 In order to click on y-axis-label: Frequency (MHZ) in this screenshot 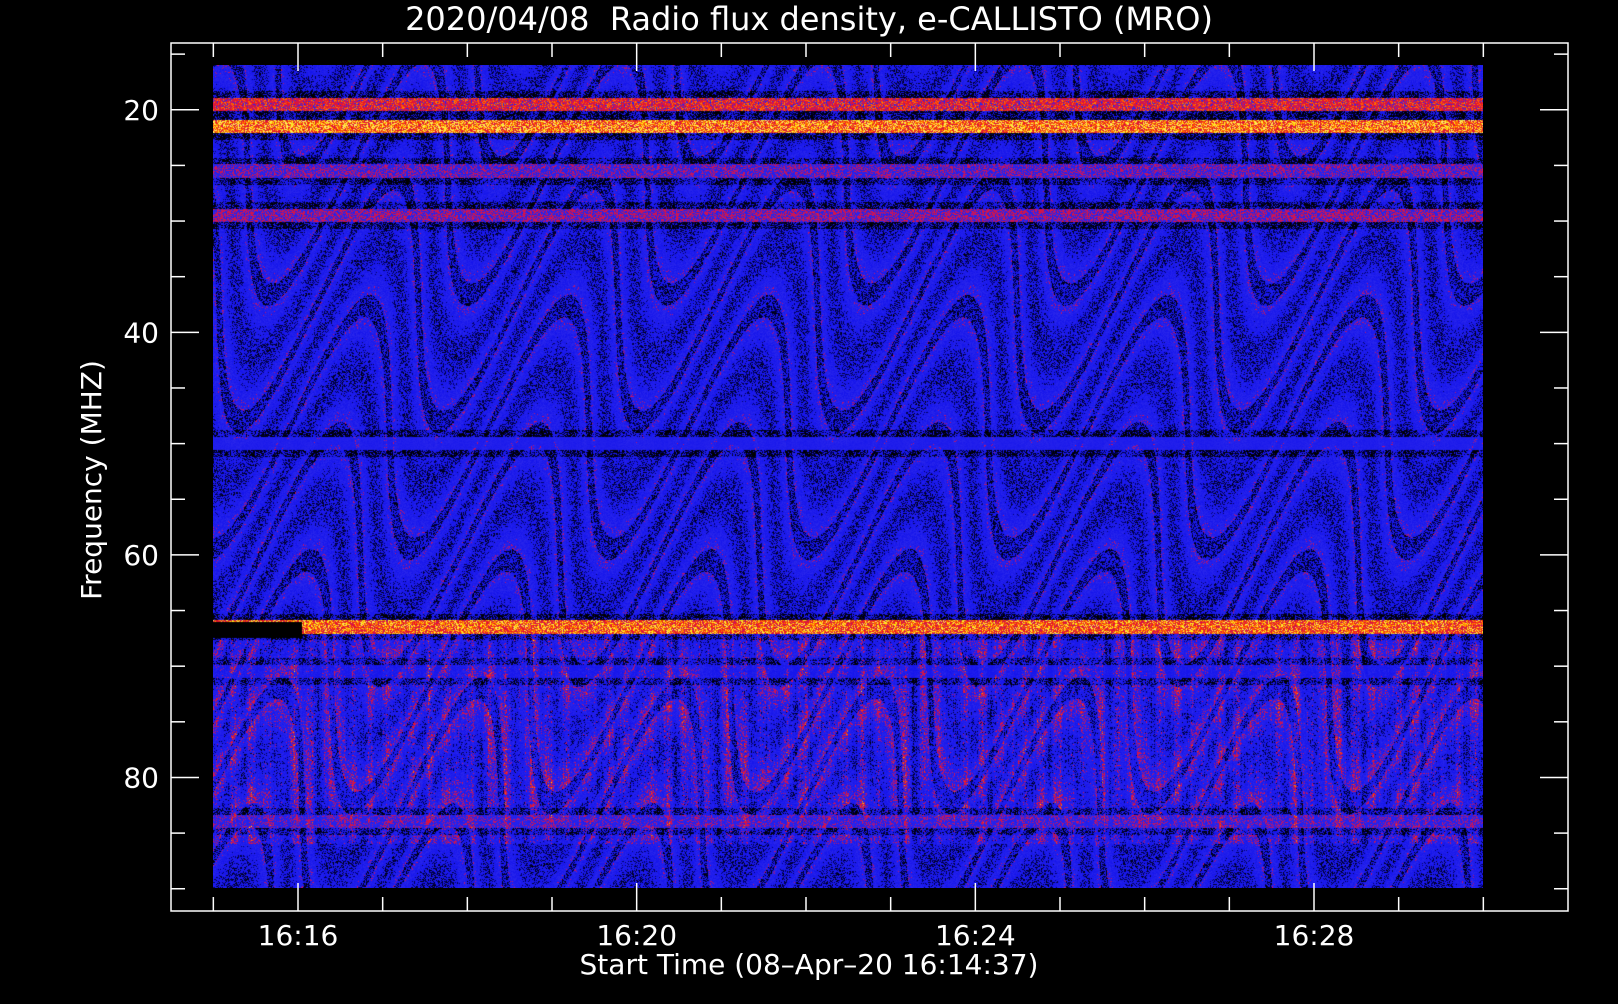, I will do `click(91, 480)`.